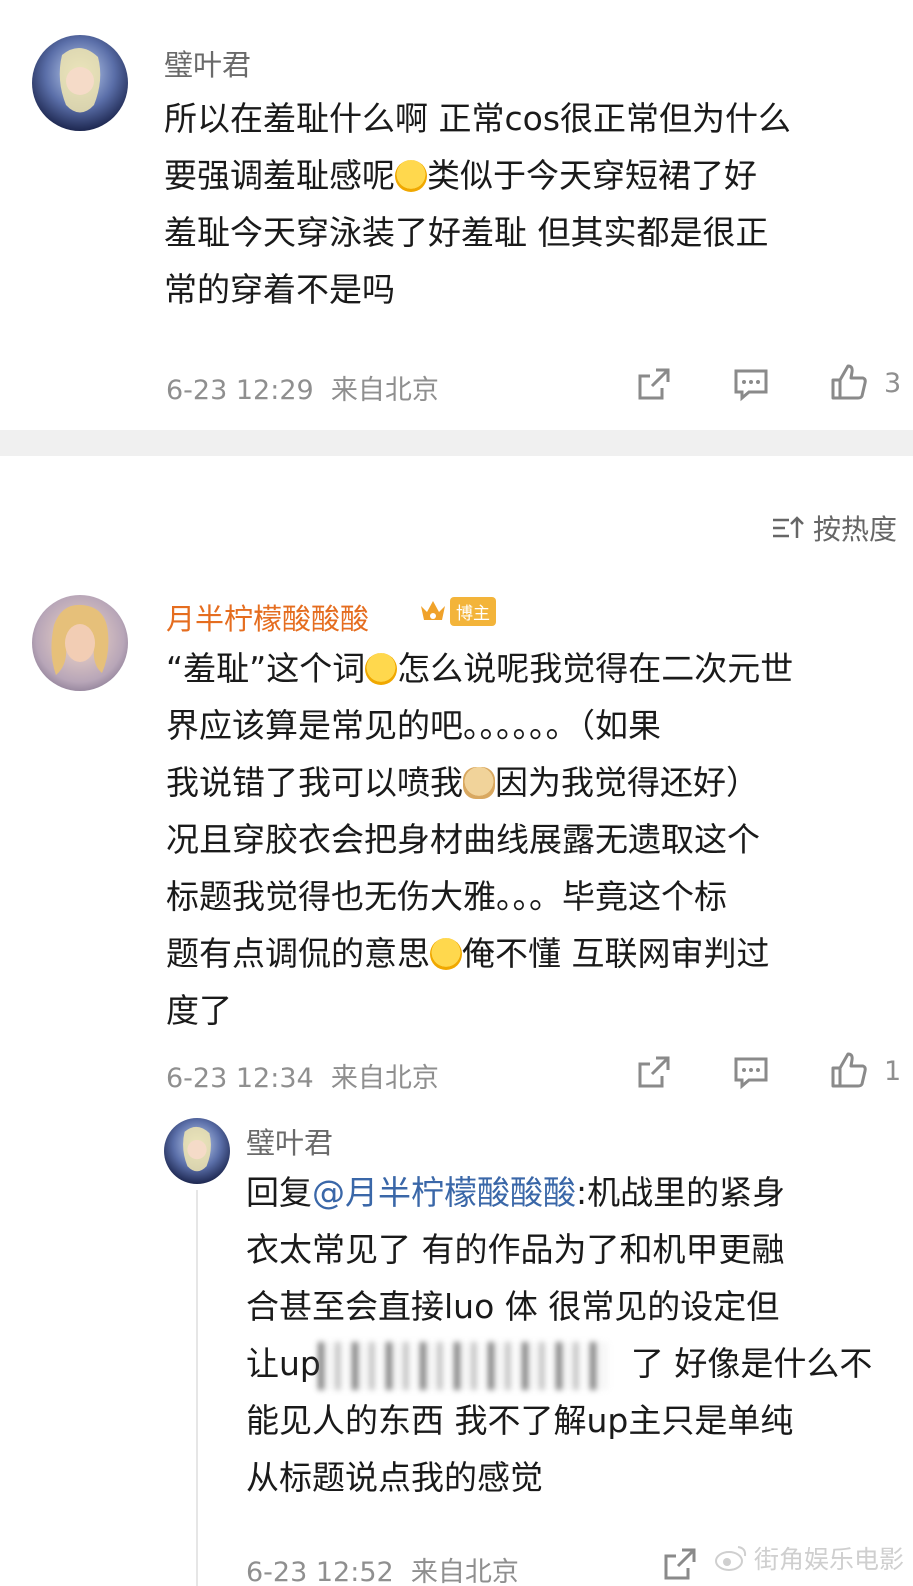 Image resolution: width=913 pixels, height=1586 pixels. What do you see at coordinates (854, 529) in the screenshot?
I see `sort-label: 按热度` at bounding box center [854, 529].